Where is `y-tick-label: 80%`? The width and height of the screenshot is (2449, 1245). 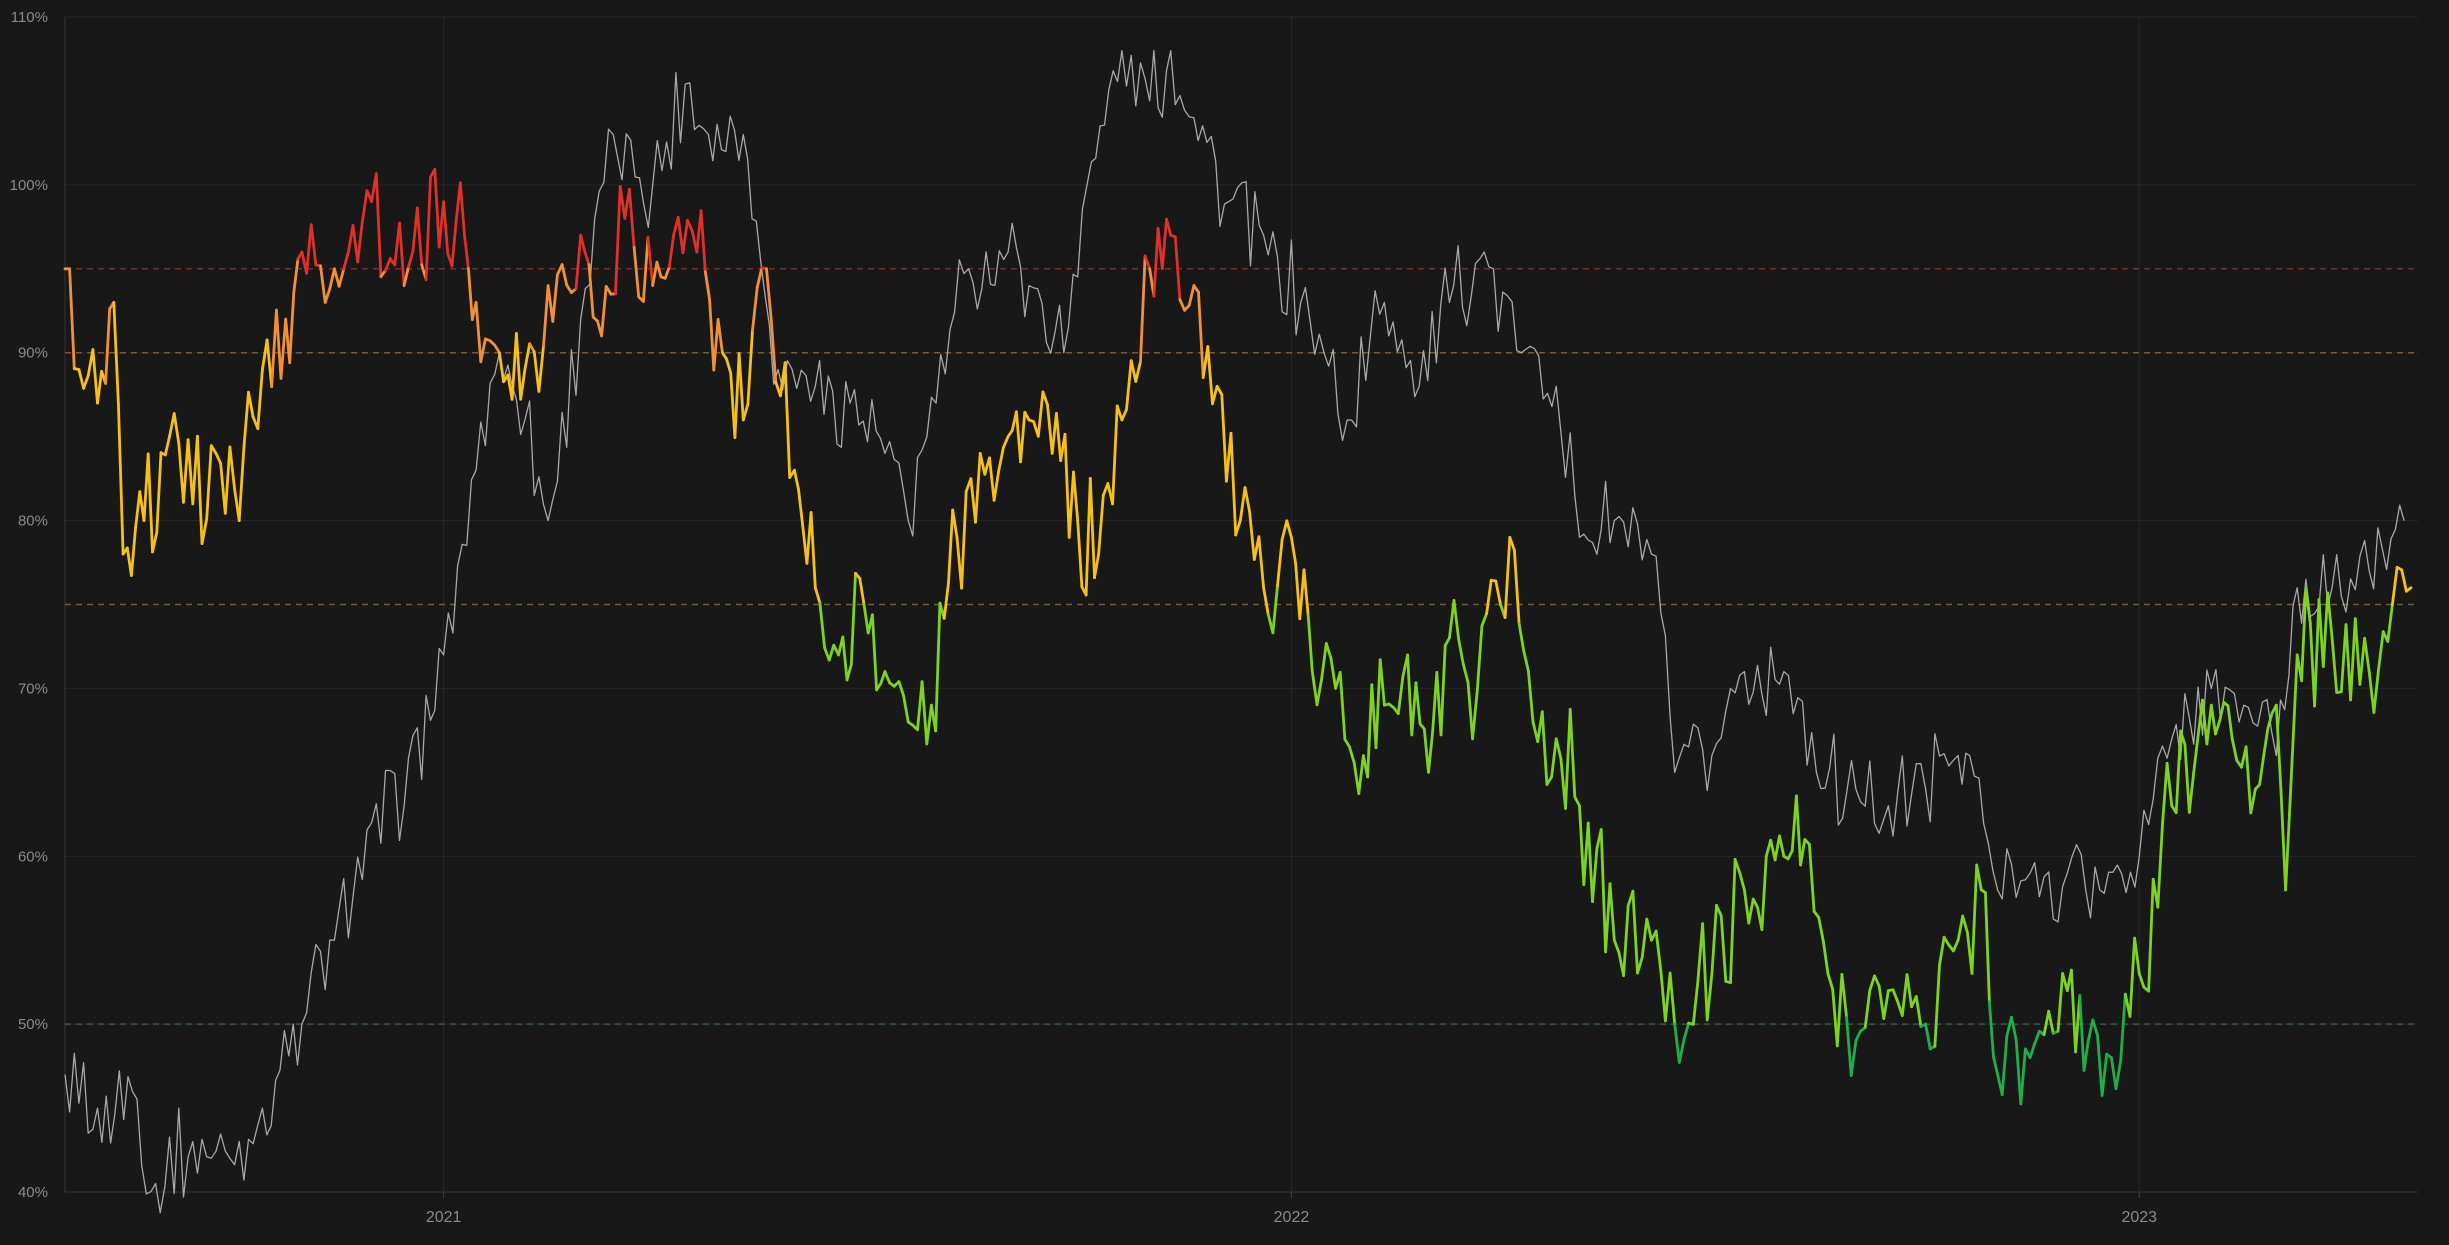 y-tick-label: 80% is located at coordinates (33, 521).